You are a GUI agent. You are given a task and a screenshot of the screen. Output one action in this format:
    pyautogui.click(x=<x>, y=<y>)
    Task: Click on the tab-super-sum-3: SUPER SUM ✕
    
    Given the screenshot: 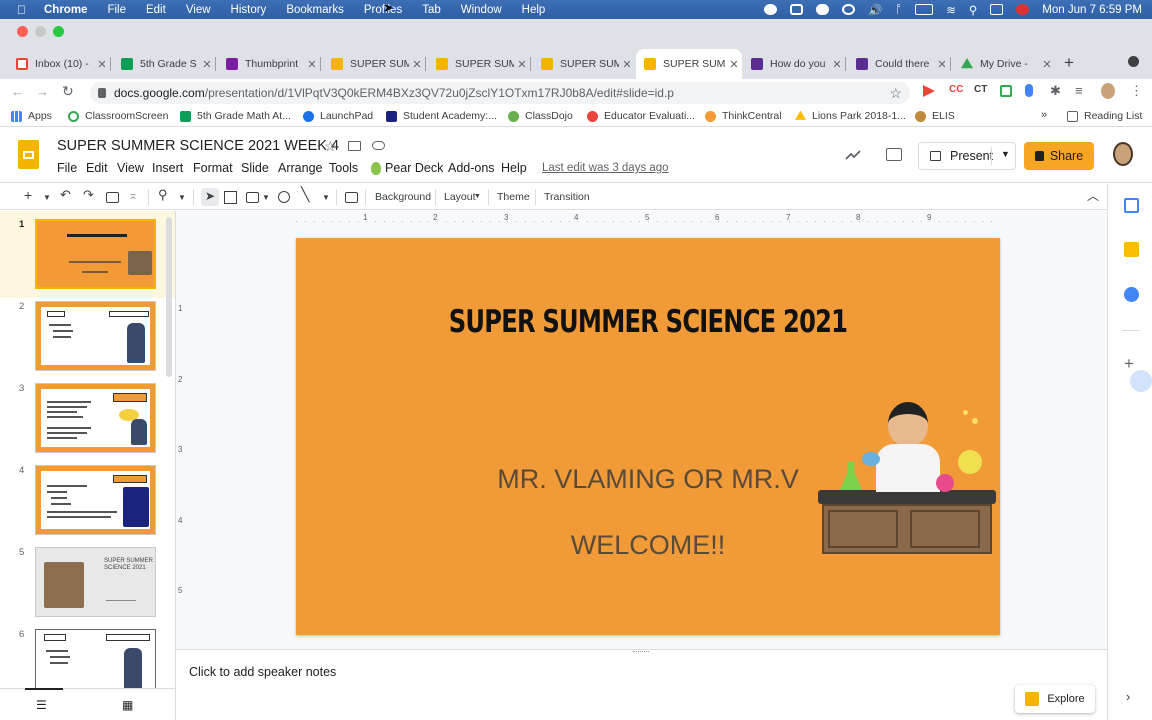 What is the action you would take?
    pyautogui.click(x=584, y=64)
    